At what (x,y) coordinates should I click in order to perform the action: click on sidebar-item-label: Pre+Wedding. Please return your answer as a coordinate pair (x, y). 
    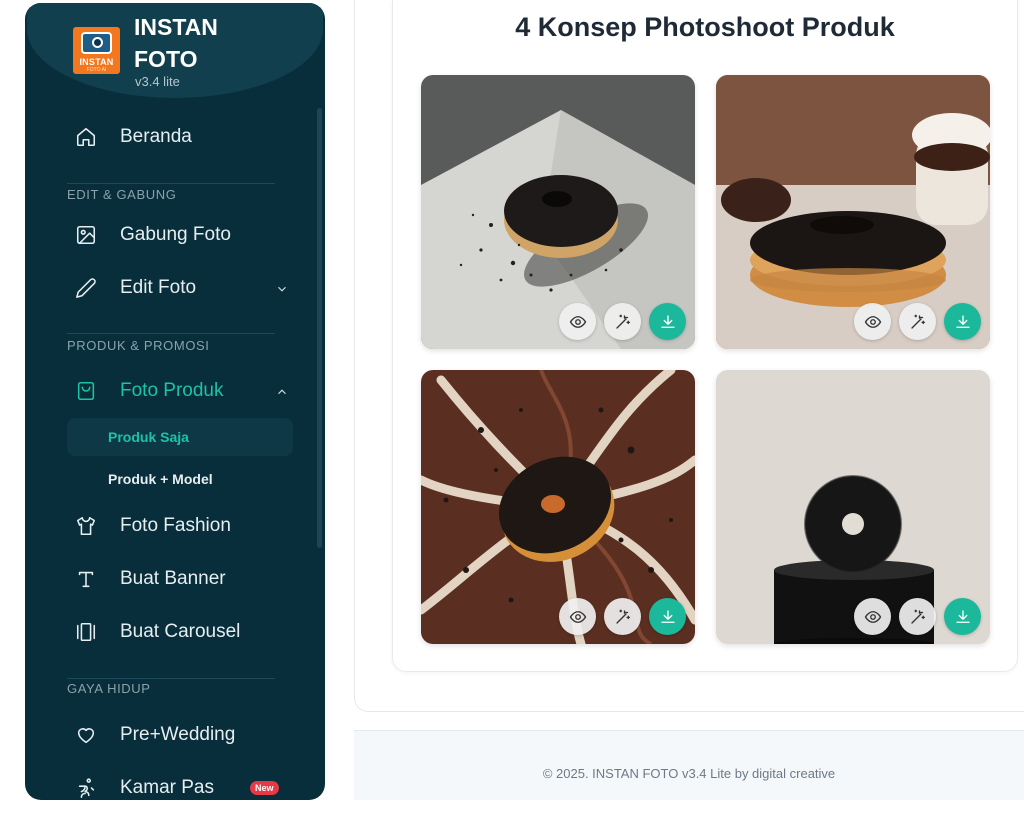
    Looking at the image, I should click on (178, 734).